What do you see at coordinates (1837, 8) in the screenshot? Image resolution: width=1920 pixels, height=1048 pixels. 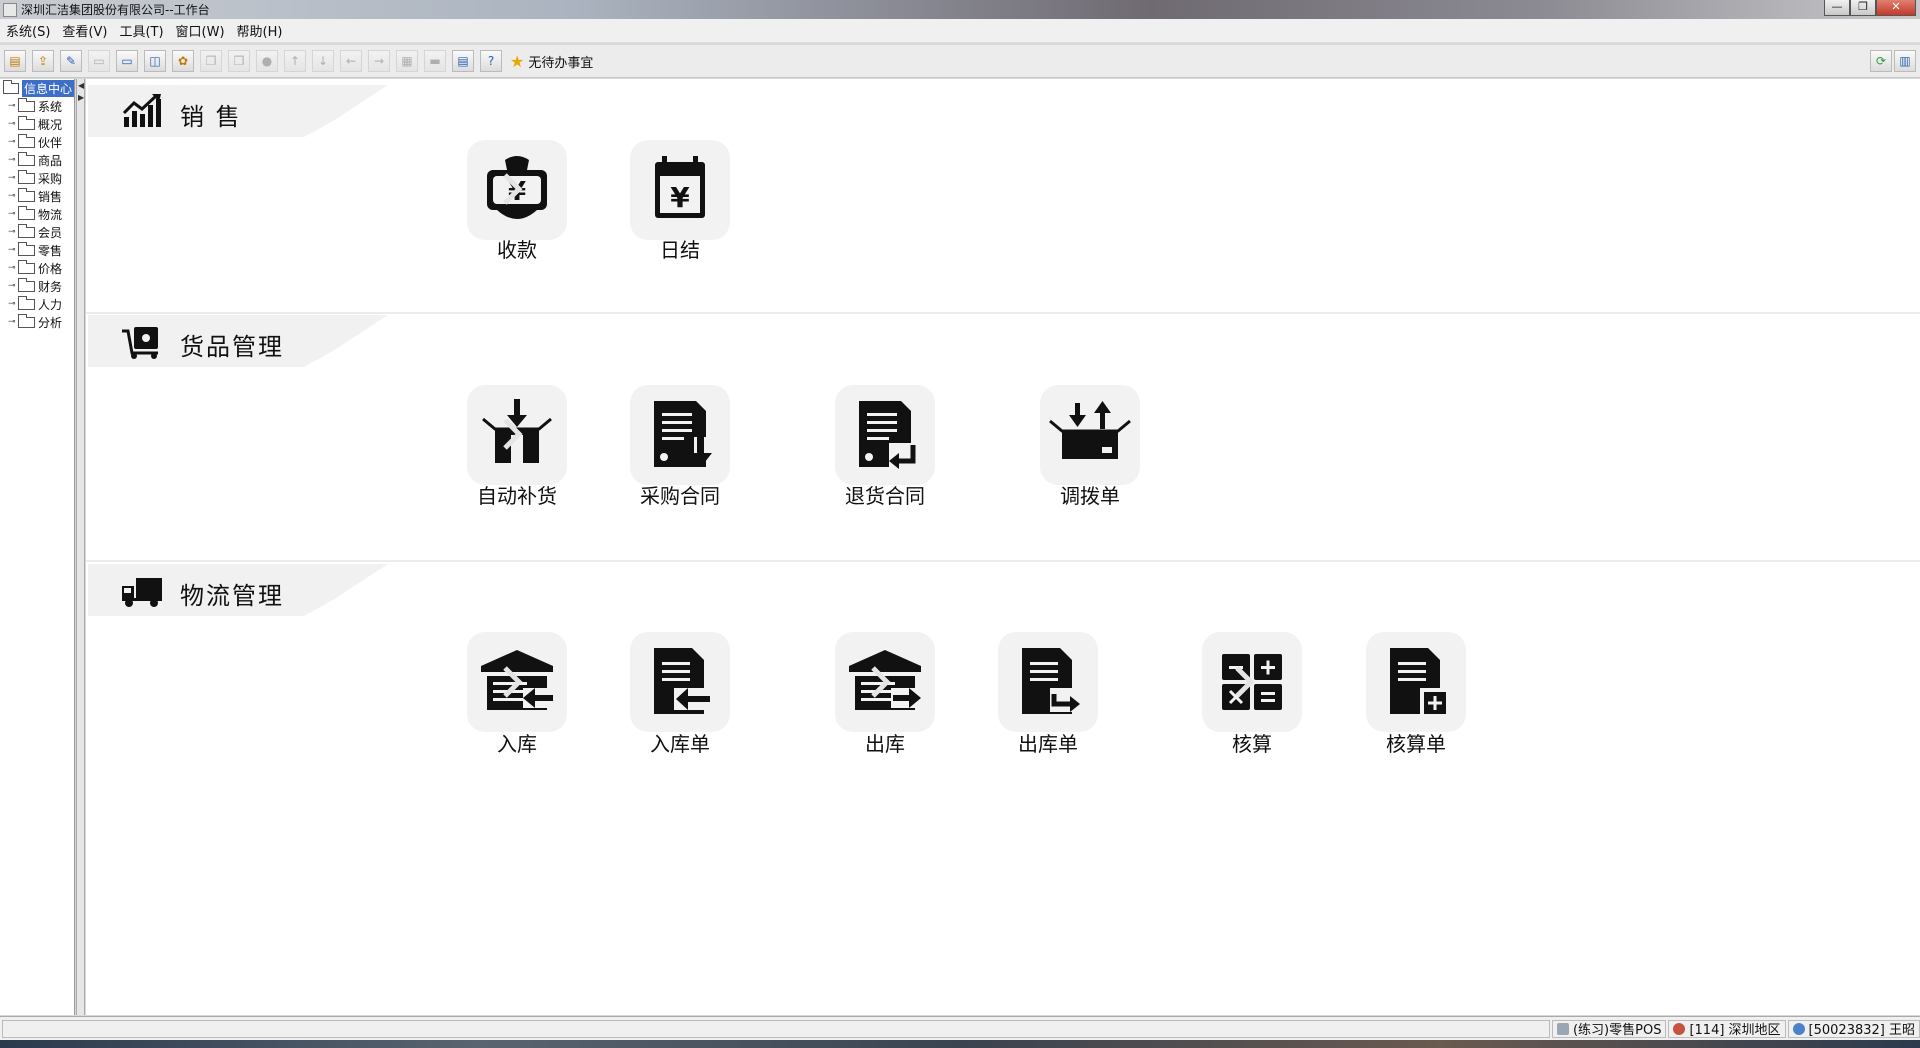 I see `minimize-button: —` at bounding box center [1837, 8].